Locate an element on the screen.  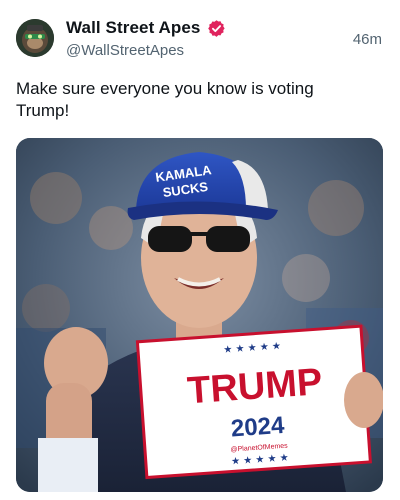
display-name: Wall Street Apes is located at coordinates (133, 28).